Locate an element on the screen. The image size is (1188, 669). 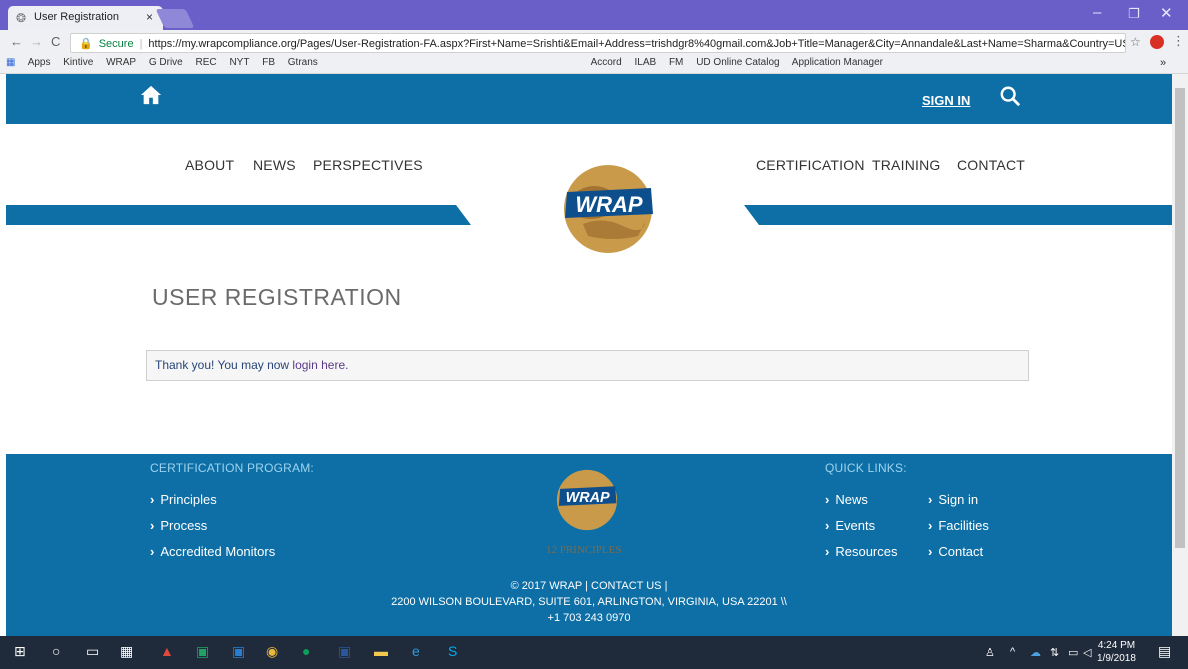
edge-icon: e is located at coordinates (416, 651).